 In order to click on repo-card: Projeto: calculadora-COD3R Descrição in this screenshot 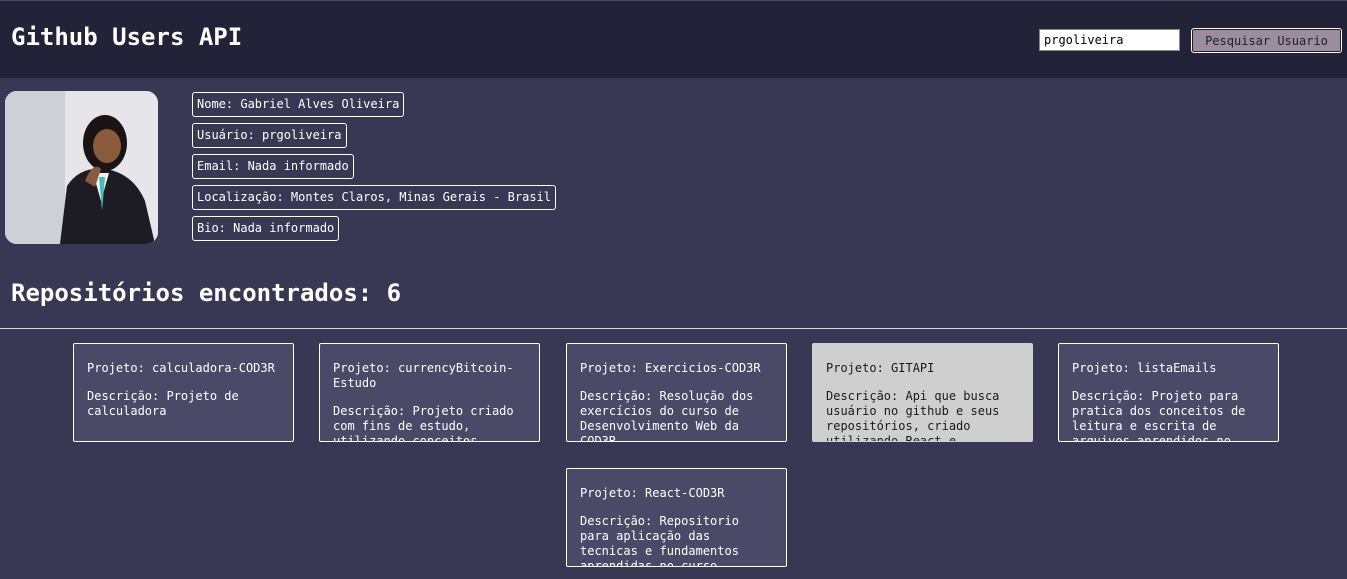, I will do `click(183, 392)`.